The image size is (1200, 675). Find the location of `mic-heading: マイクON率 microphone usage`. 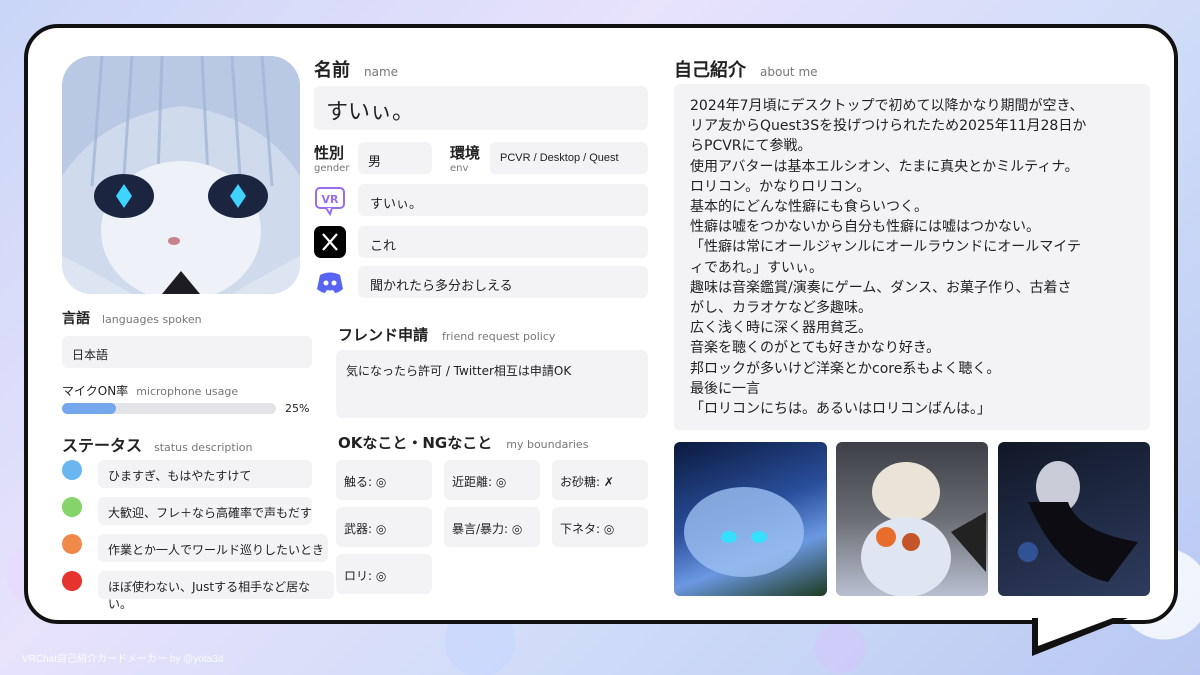

mic-heading: マイクON率 microphone usage is located at coordinates (150, 389).